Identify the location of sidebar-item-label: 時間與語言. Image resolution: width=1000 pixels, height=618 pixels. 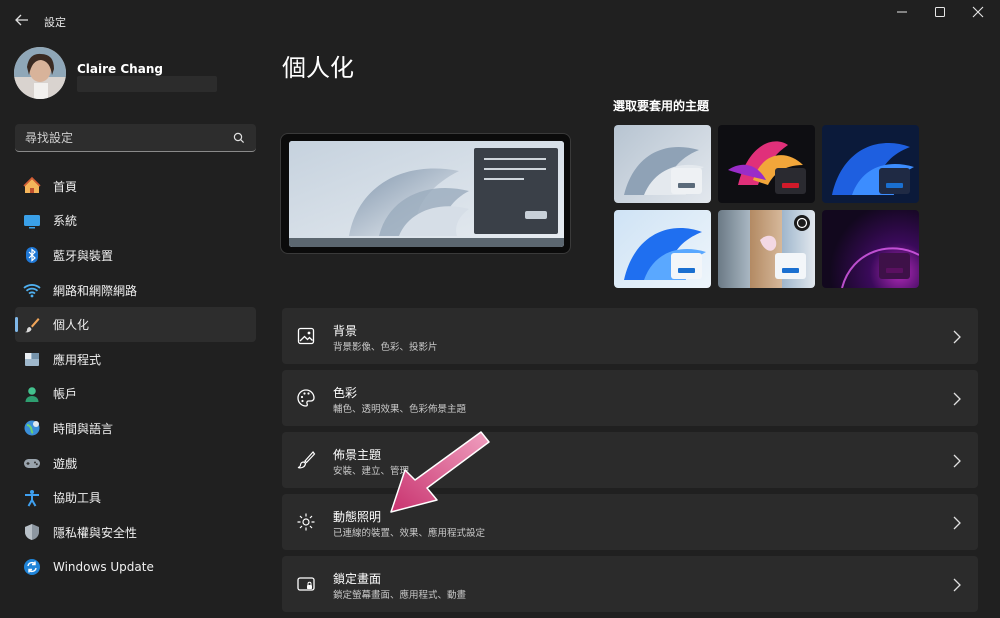
(83, 428).